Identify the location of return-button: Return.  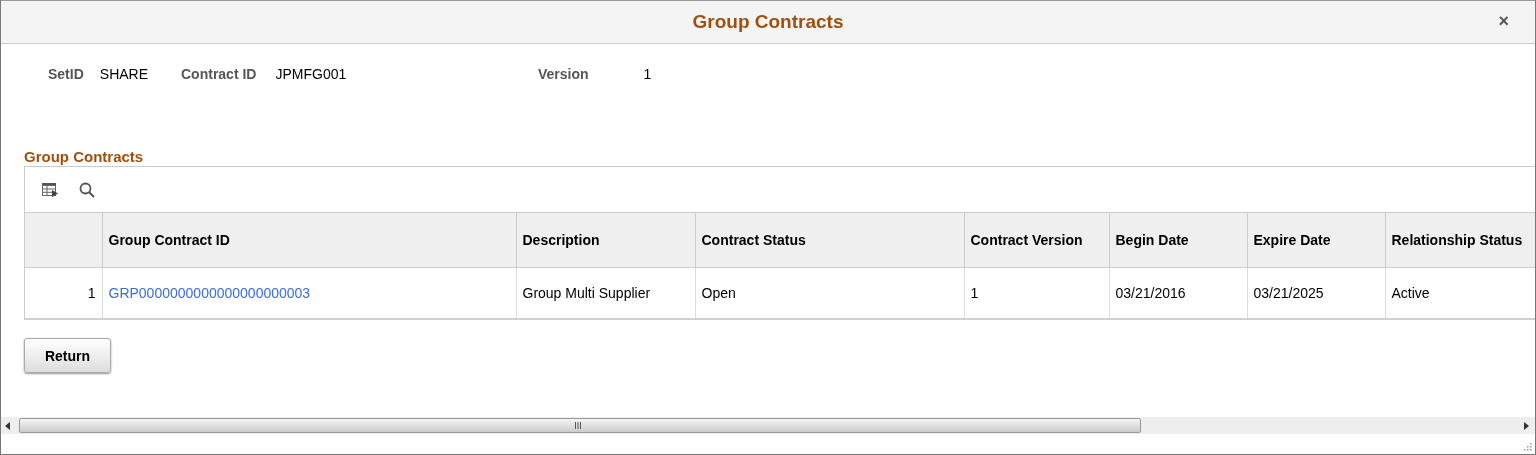
(67, 355).